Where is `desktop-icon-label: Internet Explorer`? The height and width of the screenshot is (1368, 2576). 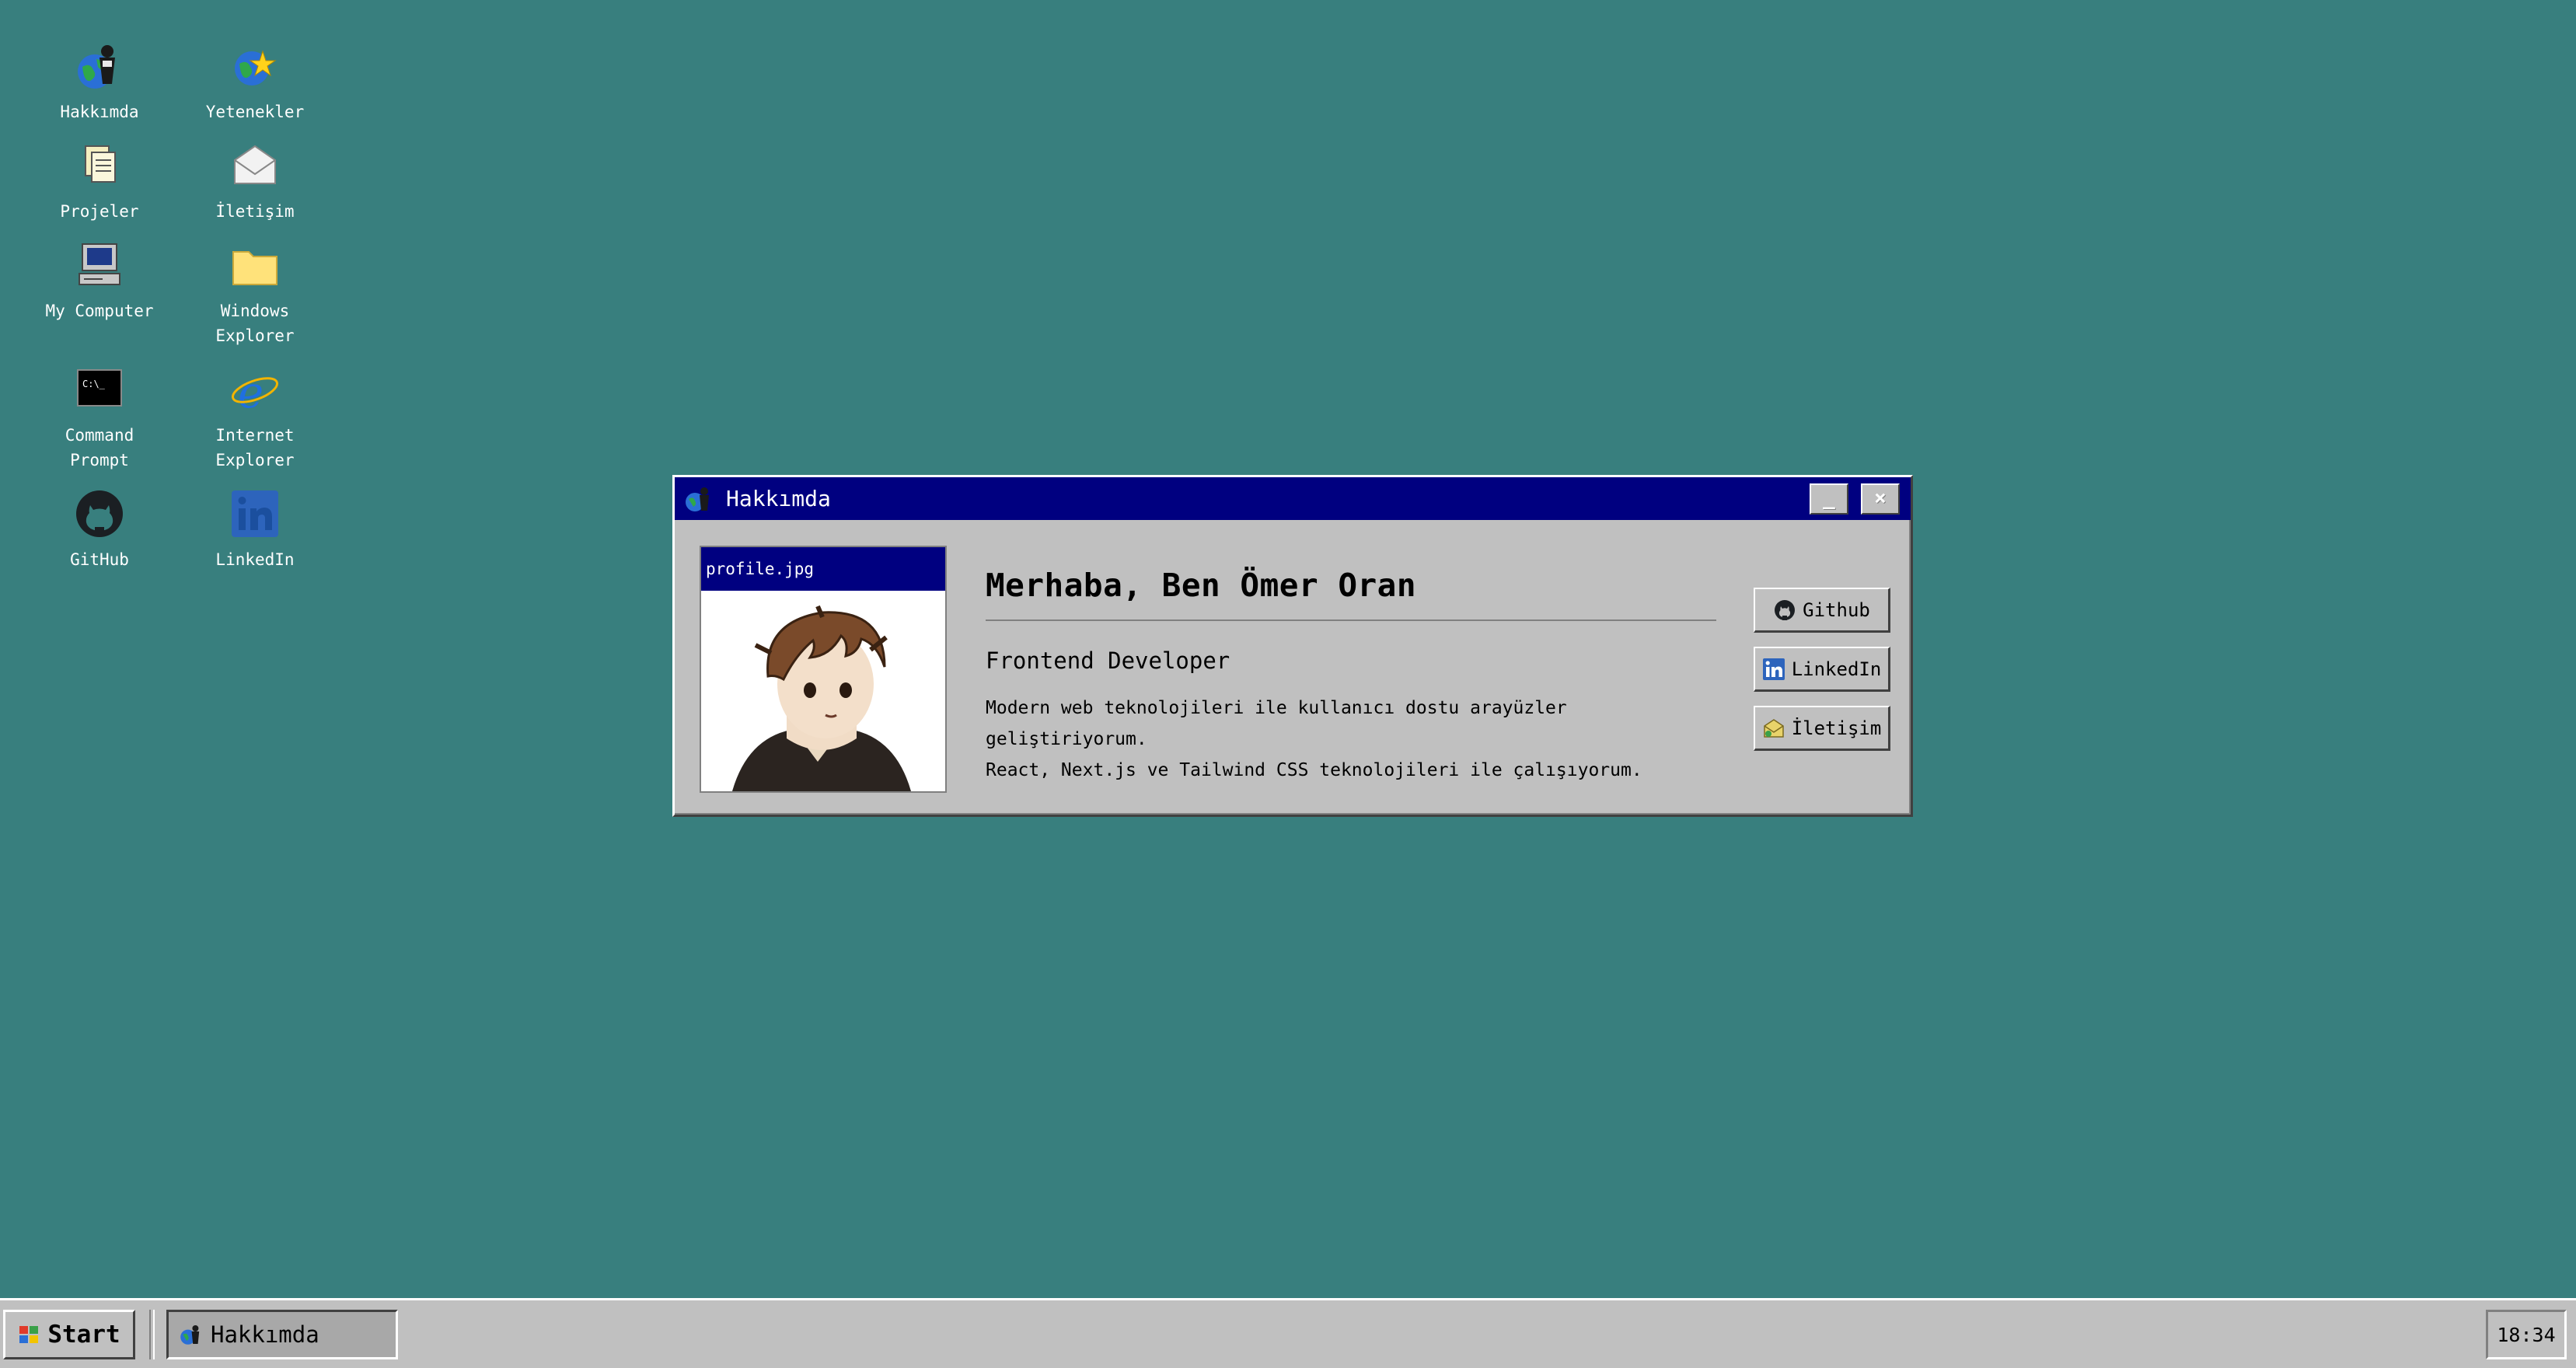
desktop-icon-label: Internet Explorer is located at coordinates (255, 447).